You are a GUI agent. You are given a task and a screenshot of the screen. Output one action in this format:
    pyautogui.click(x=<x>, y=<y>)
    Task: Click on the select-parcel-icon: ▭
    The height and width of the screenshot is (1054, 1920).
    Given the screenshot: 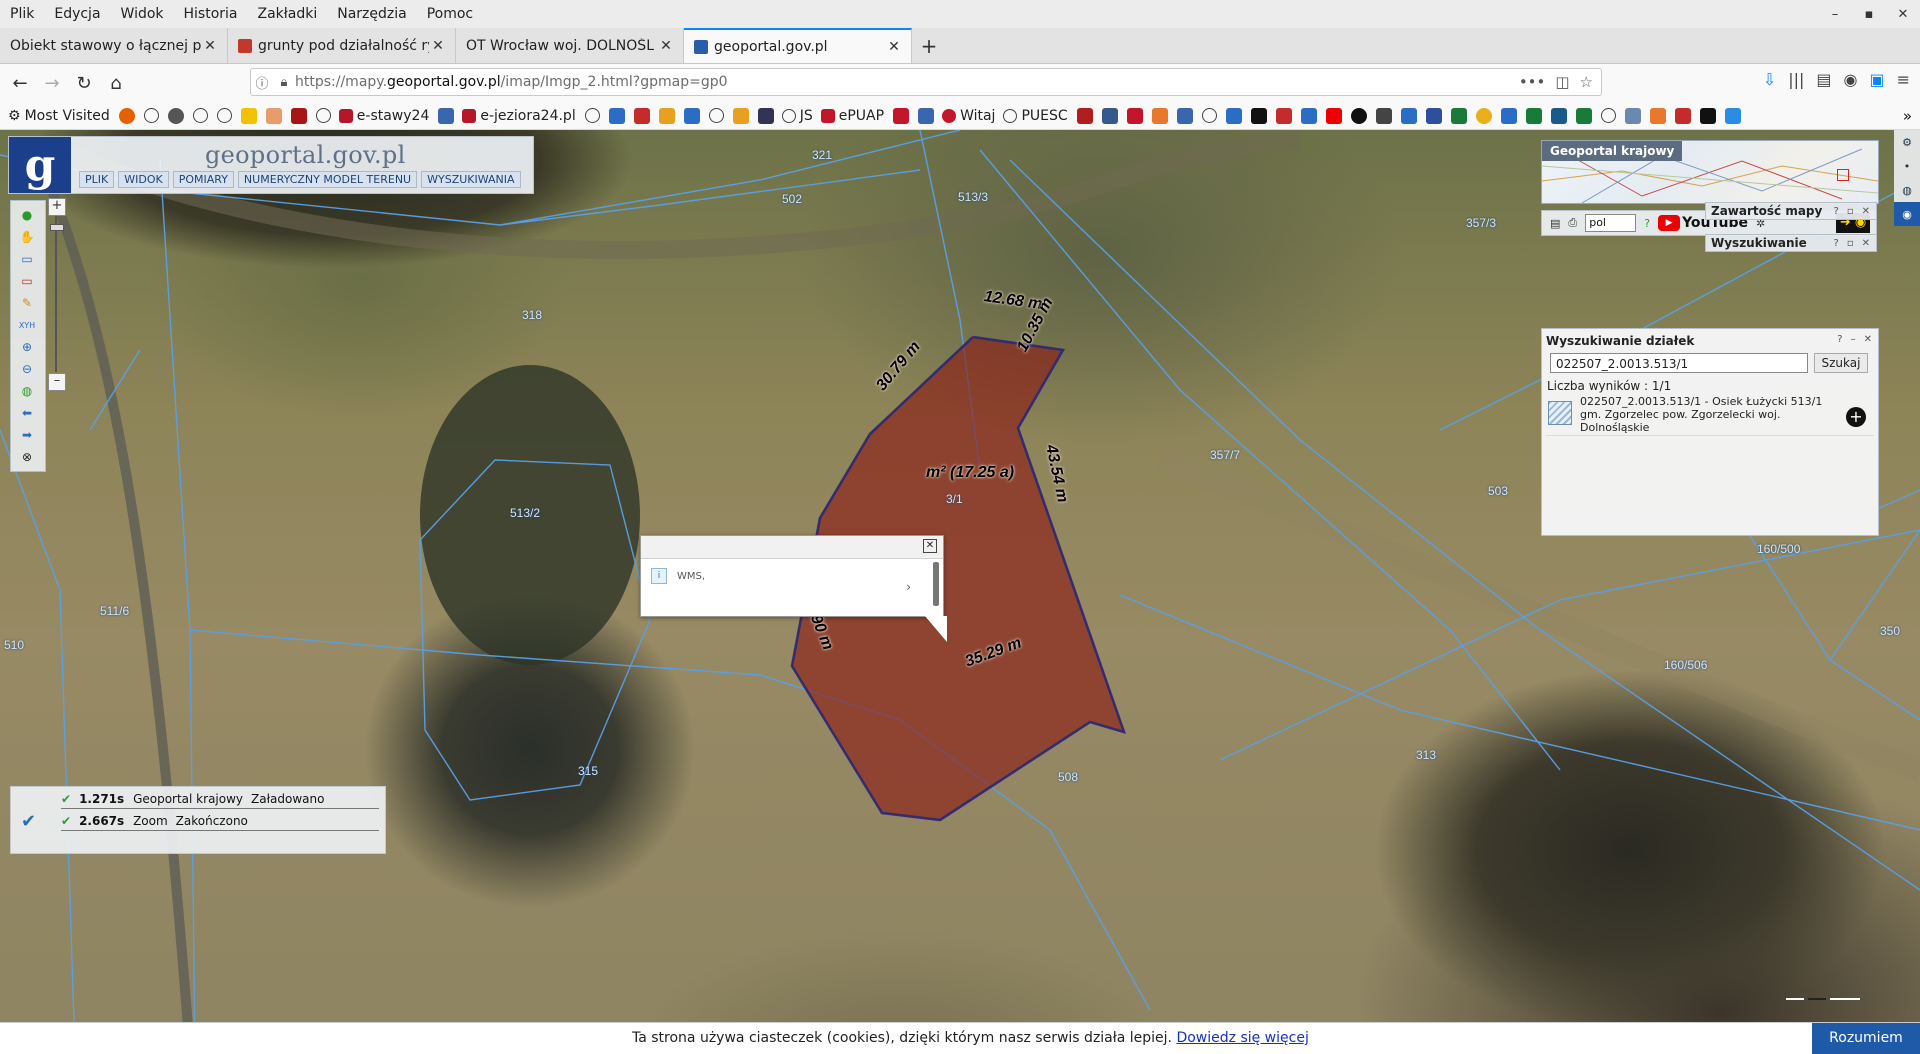 What is the action you would take?
    pyautogui.click(x=27, y=281)
    